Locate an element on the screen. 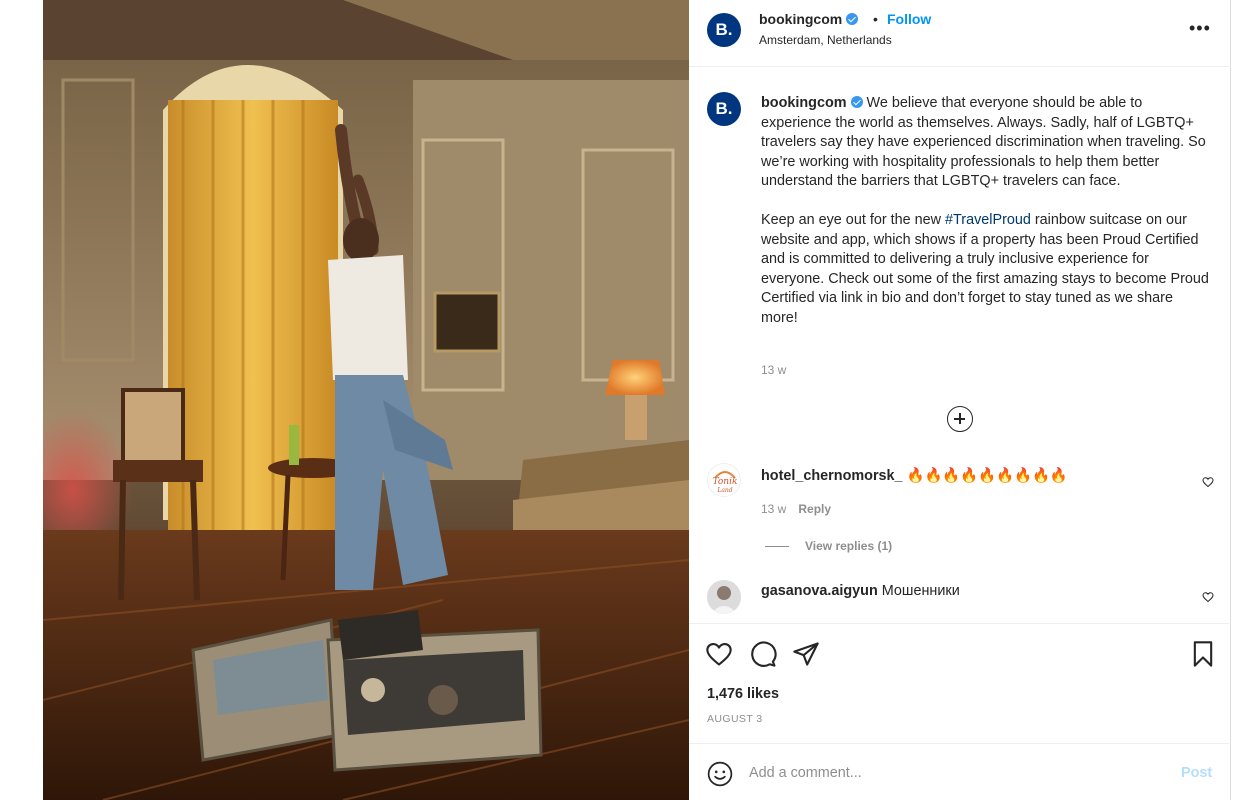 The height and width of the screenshot is (800, 1260). more-options-icon: ••• is located at coordinates (1200, 28).